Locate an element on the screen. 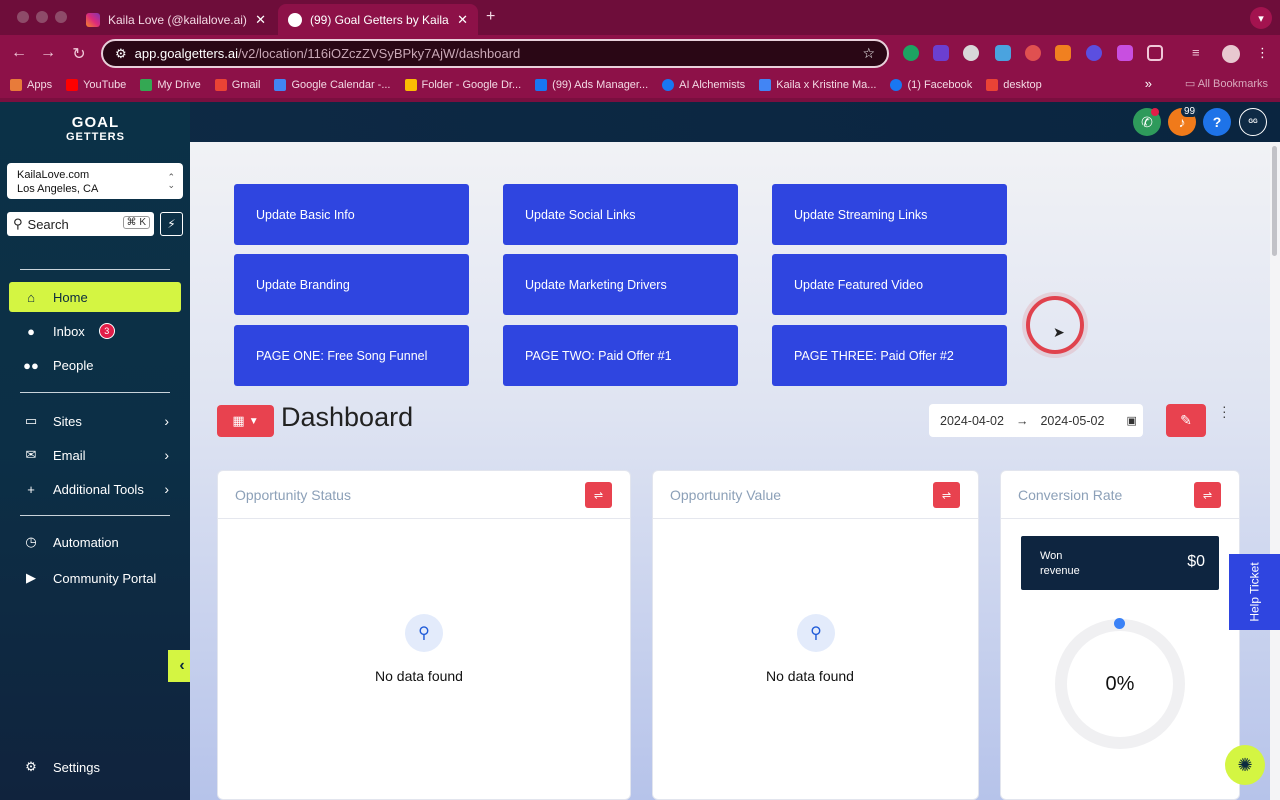  back-icon: ← is located at coordinates (19, 53).